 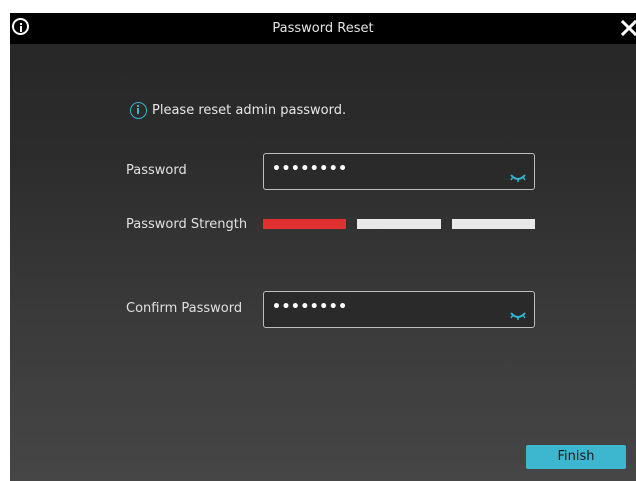 What do you see at coordinates (576, 457) in the screenshot?
I see `finish-button: Finish` at bounding box center [576, 457].